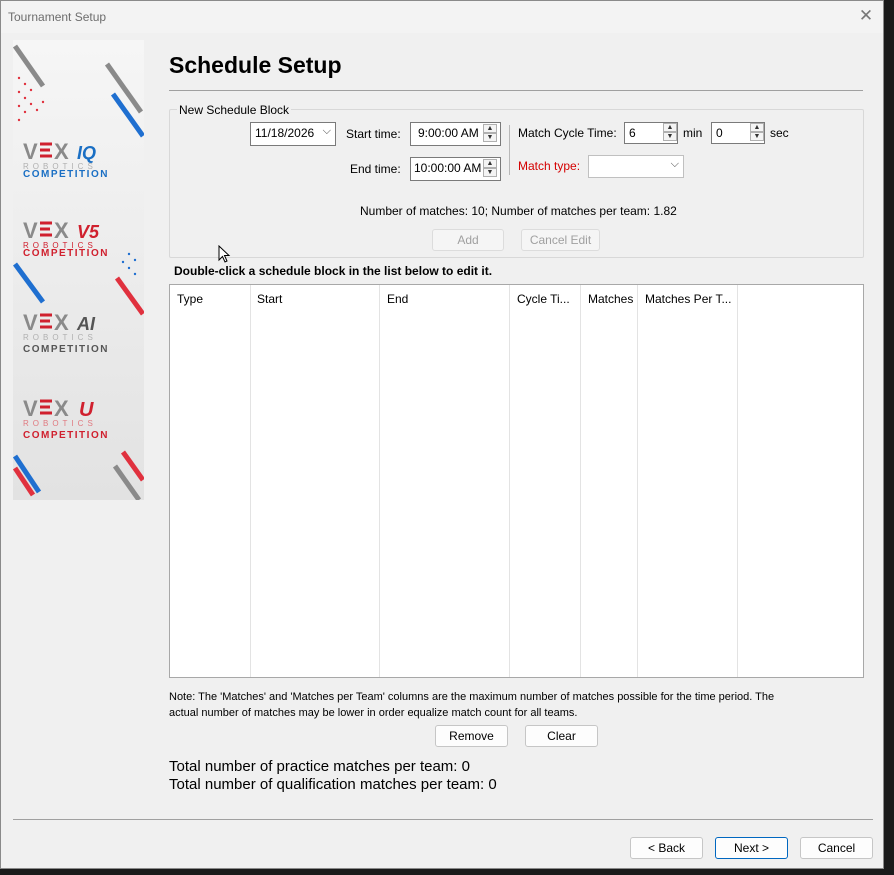  I want to click on cycle-minutes-spinner: ▲ ▼, so click(670, 132).